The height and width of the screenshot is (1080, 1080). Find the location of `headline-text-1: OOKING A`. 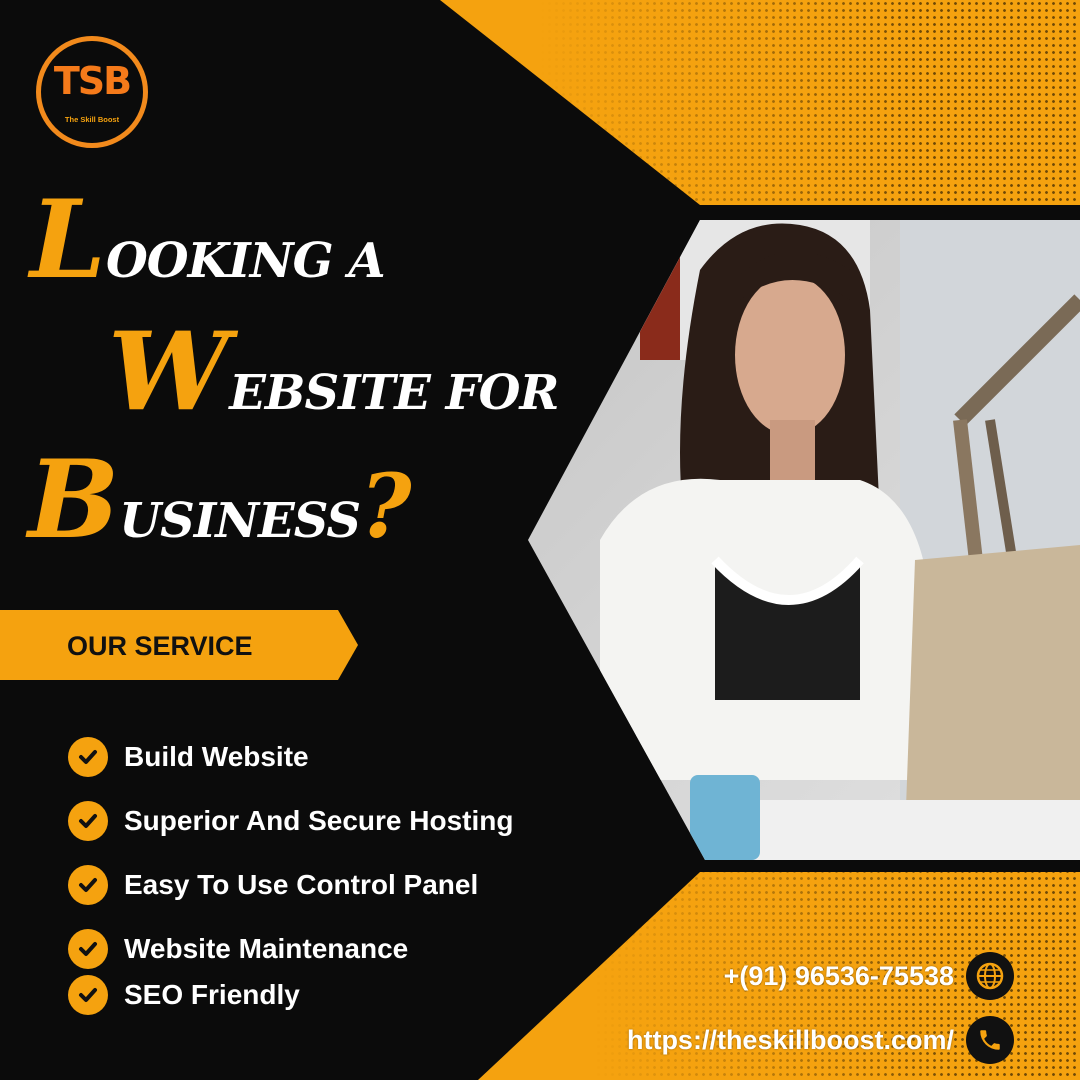

headline-text-1: OOKING A is located at coordinates (245, 261).